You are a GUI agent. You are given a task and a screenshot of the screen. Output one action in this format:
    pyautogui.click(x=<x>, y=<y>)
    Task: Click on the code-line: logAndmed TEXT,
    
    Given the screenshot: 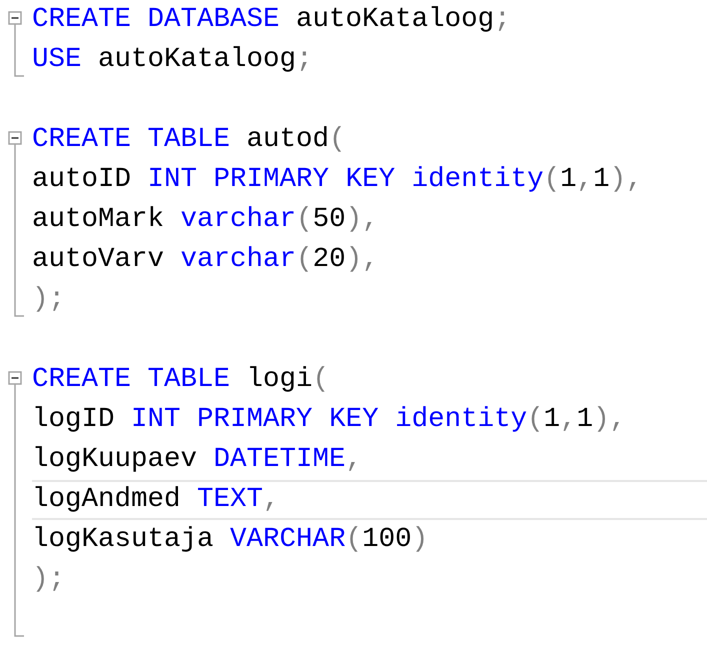 What is the action you would take?
    pyautogui.click(x=156, y=500)
    